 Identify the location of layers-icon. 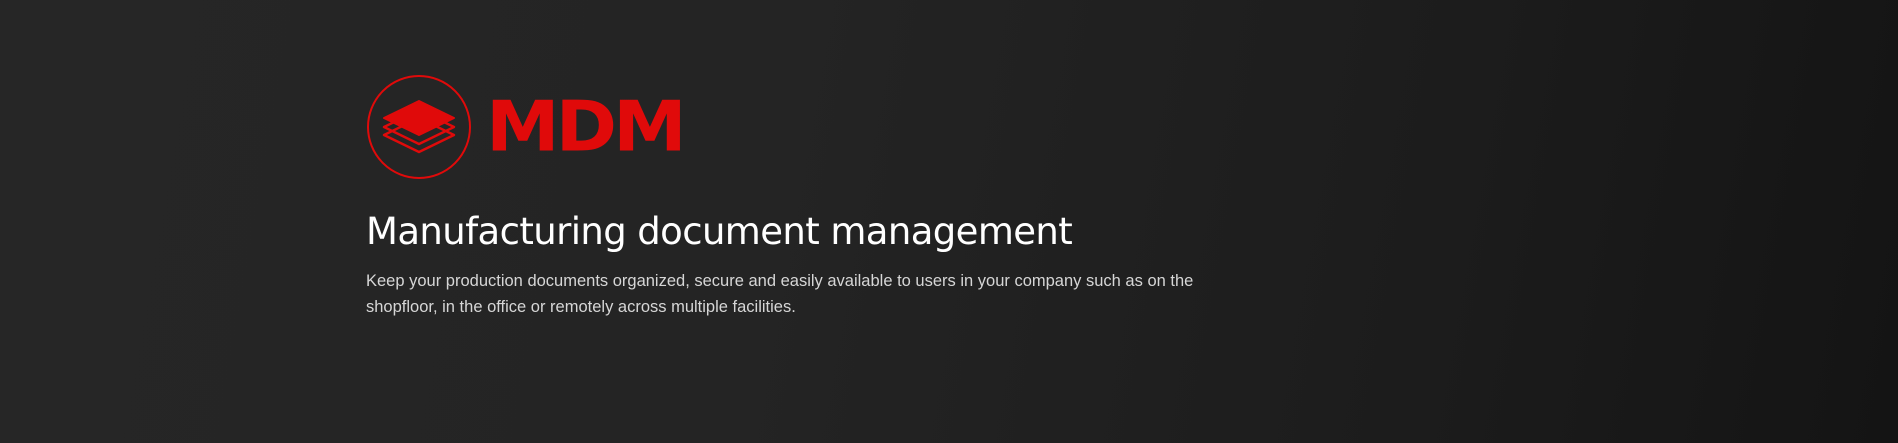
(419, 127).